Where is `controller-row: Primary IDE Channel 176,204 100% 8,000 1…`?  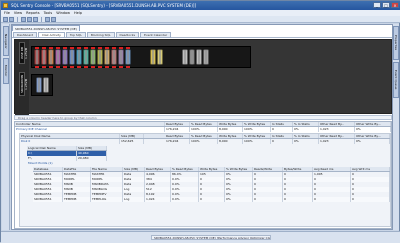 controller-row: Primary IDE Channel 176,204 100% 8,000 1… is located at coordinates (203, 129).